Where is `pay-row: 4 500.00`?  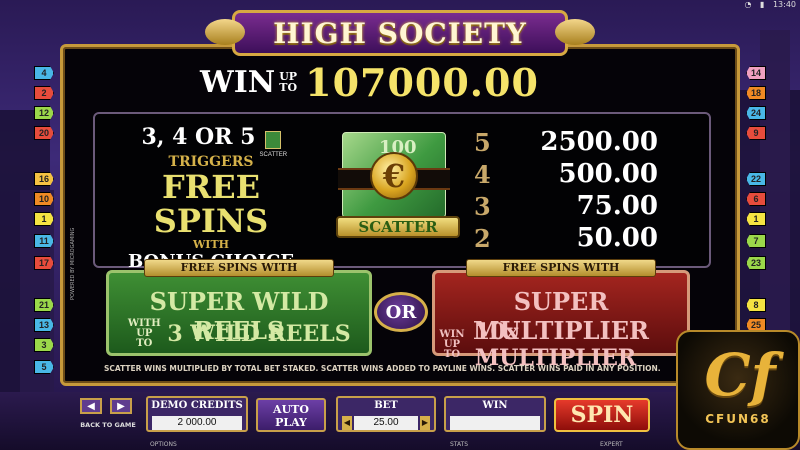 pay-row: 4 500.00 is located at coordinates (574, 174).